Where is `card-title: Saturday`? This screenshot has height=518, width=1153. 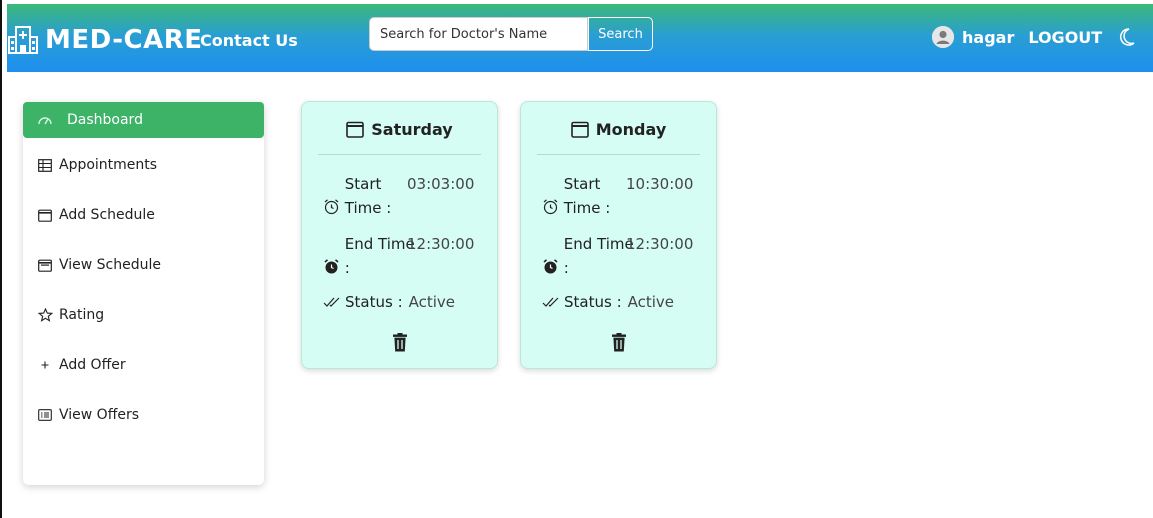
card-title: Saturday is located at coordinates (399, 129).